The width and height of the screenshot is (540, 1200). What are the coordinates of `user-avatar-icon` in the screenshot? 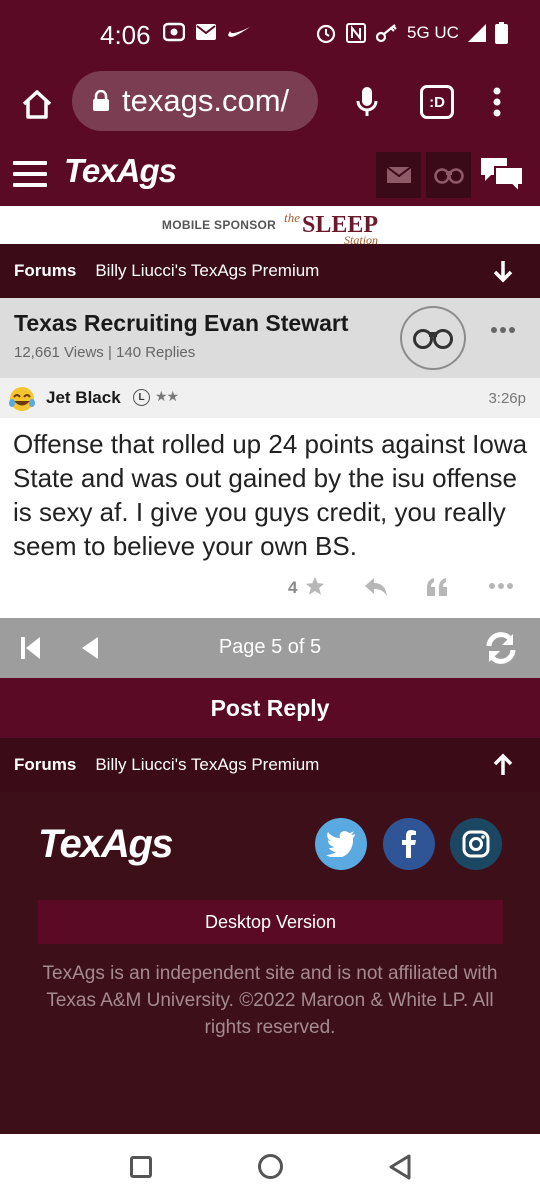 It's located at (22, 398).